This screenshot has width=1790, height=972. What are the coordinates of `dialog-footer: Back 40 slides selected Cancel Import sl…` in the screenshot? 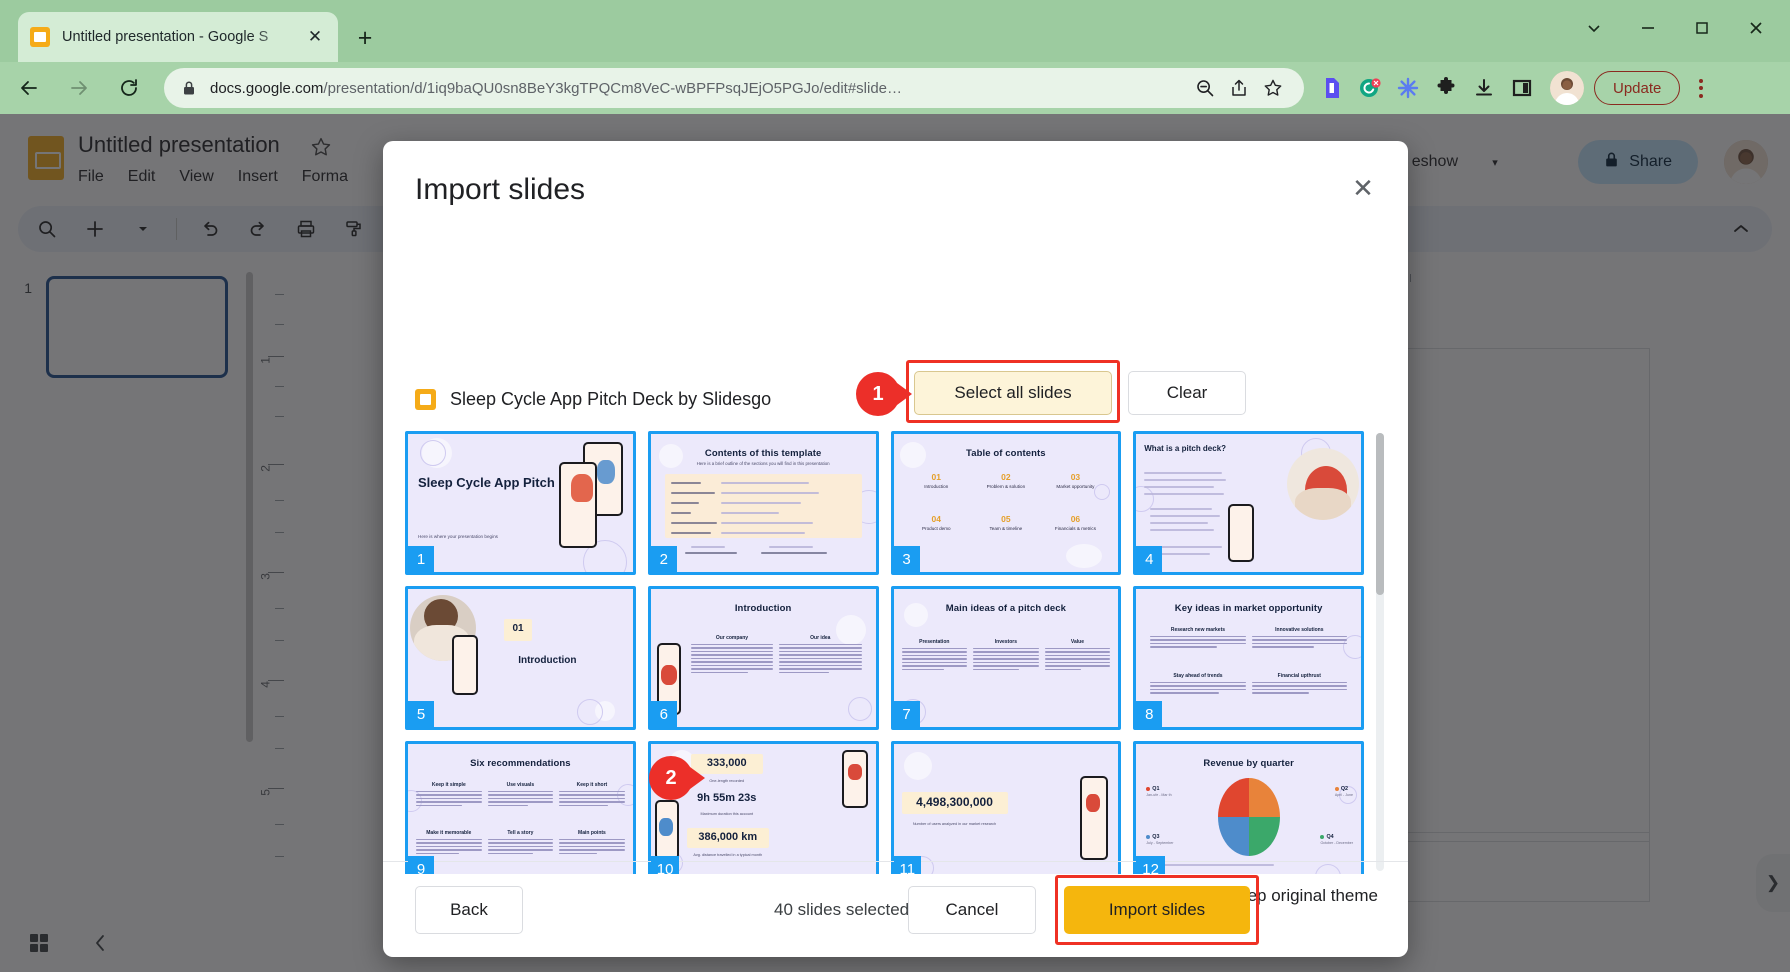 It's located at (895, 909).